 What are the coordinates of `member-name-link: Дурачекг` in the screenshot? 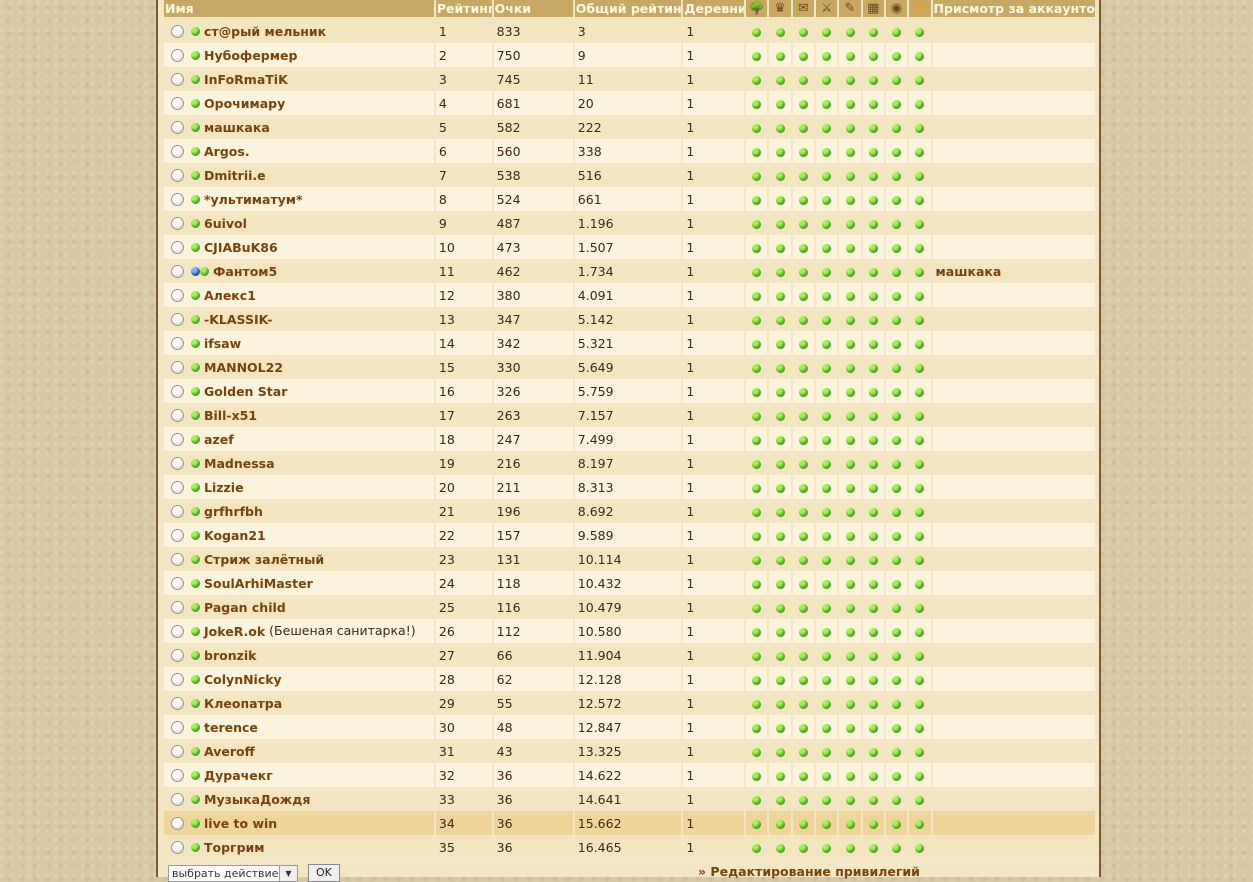 It's located at (238, 775).